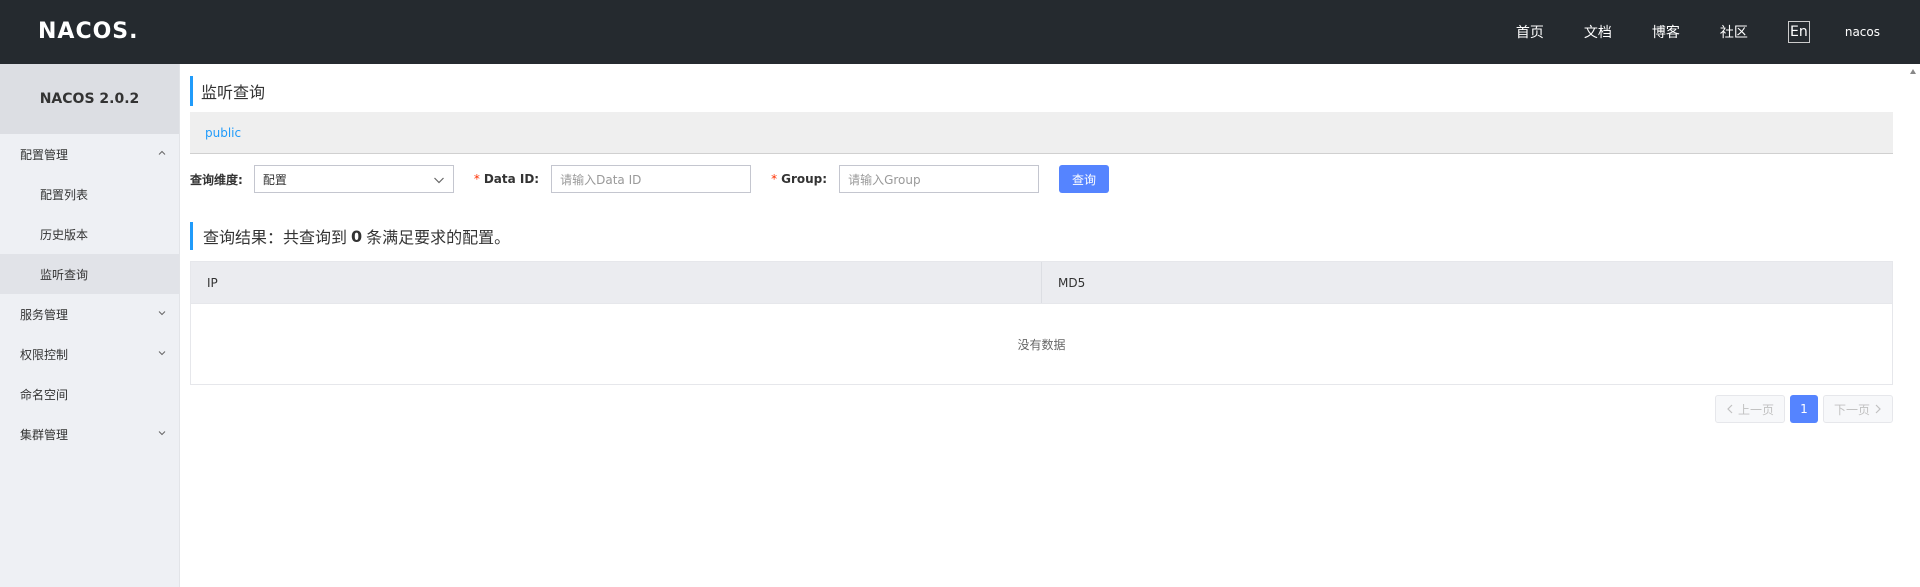 This screenshot has height=587, width=1920. I want to click on nav-link-docs: 文档, so click(1598, 32).